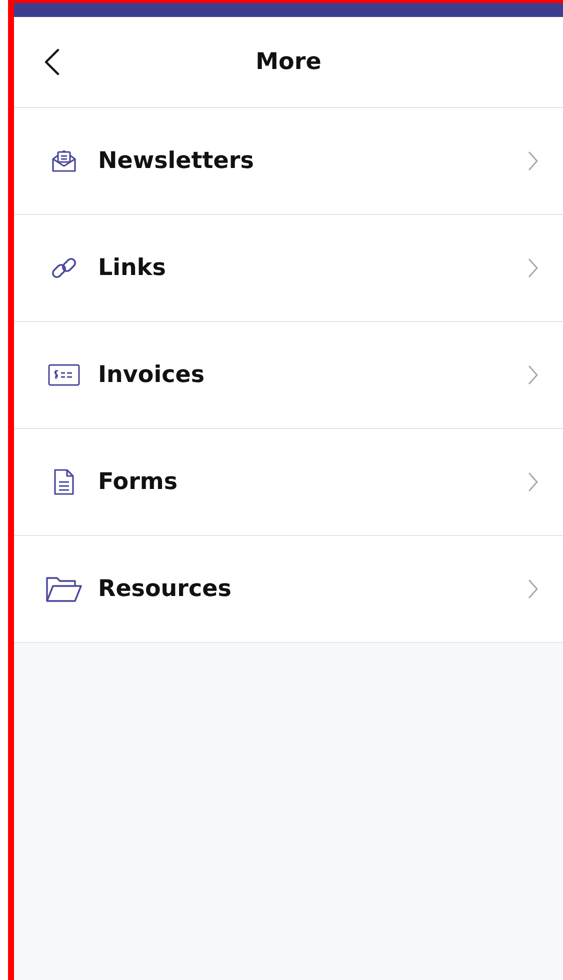 This screenshot has height=980, width=563. What do you see at coordinates (138, 482) in the screenshot?
I see `menu-item-label: Forms` at bounding box center [138, 482].